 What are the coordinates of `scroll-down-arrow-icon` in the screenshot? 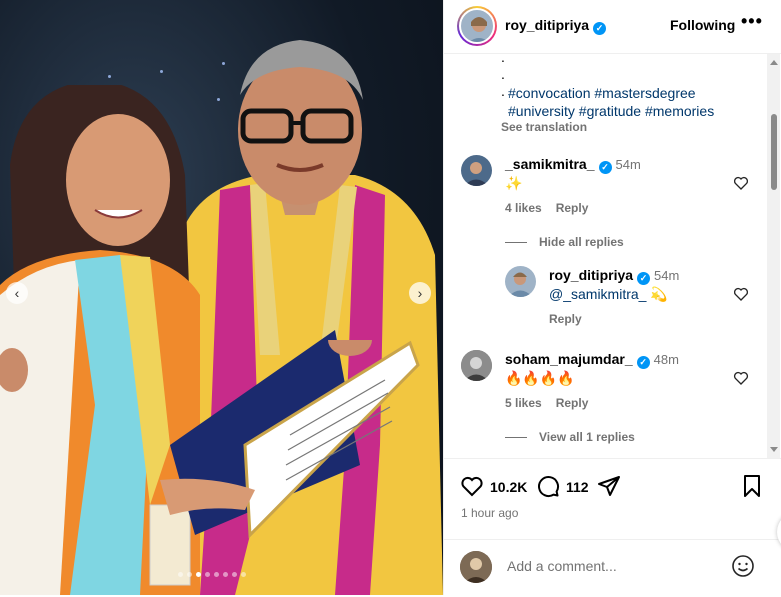 It's located at (774, 449).